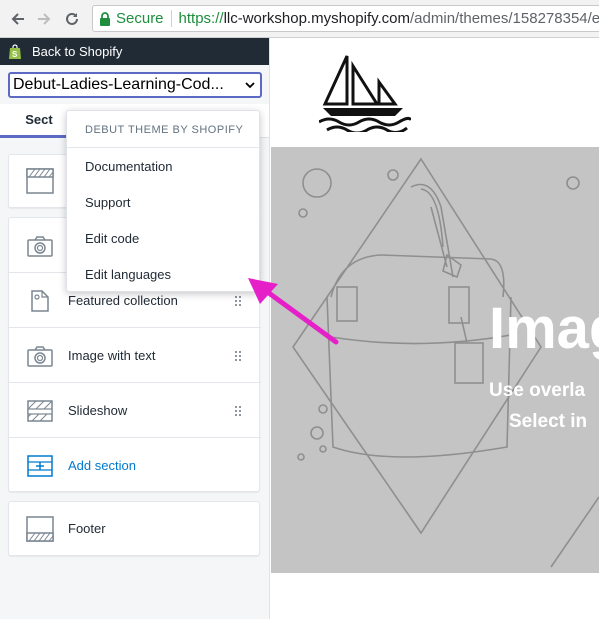 This screenshot has width=599, height=619. What do you see at coordinates (293, 311) in the screenshot?
I see `annotation-arrow-icon` at bounding box center [293, 311].